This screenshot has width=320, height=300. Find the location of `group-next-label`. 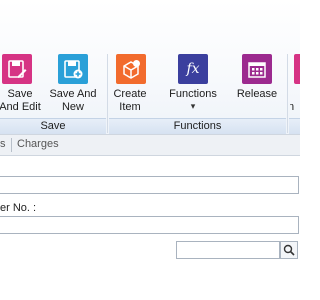

group-next-label is located at coordinates (294, 126).